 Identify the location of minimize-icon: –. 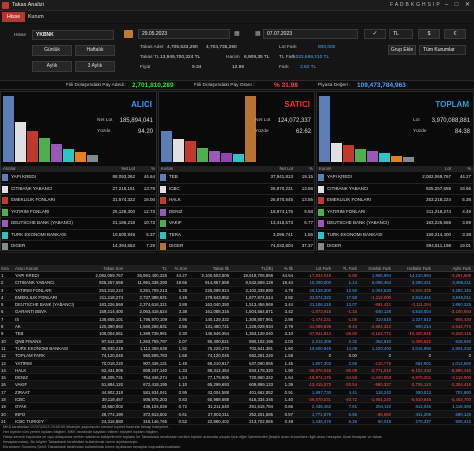
(446, 5).